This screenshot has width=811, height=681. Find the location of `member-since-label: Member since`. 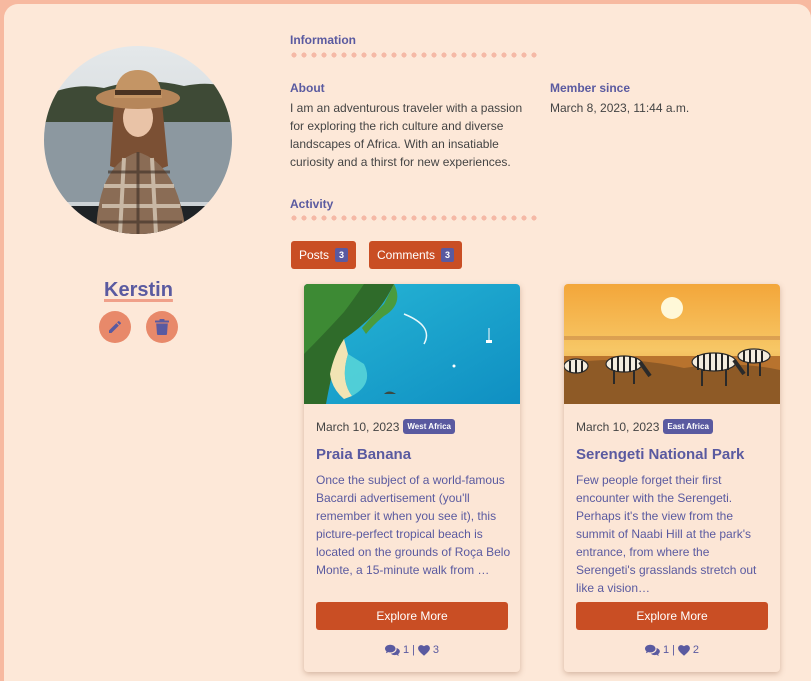

member-since-label: Member since is located at coordinates (590, 88).